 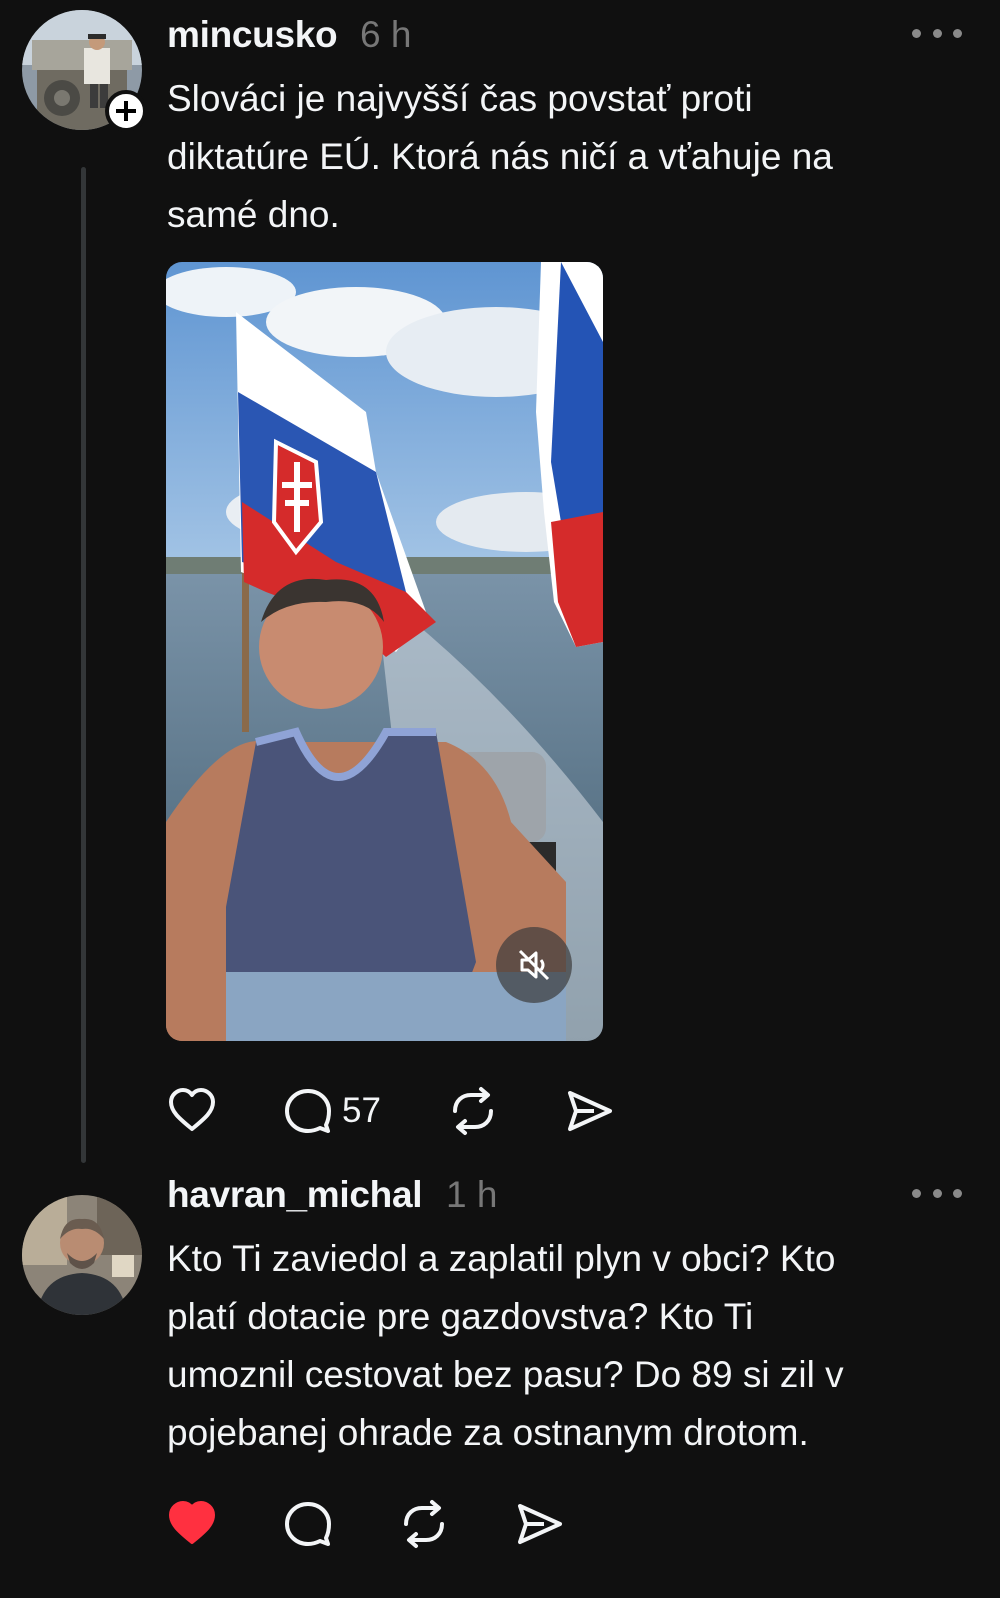 What do you see at coordinates (361, 1110) in the screenshot?
I see `comment-count: 57` at bounding box center [361, 1110].